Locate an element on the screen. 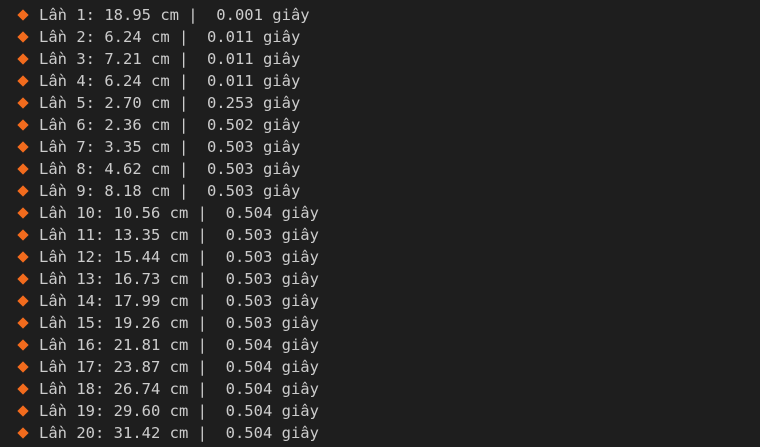  output-line: Lần 5: 2.70 cm | 0.253 giây is located at coordinates (388, 103).